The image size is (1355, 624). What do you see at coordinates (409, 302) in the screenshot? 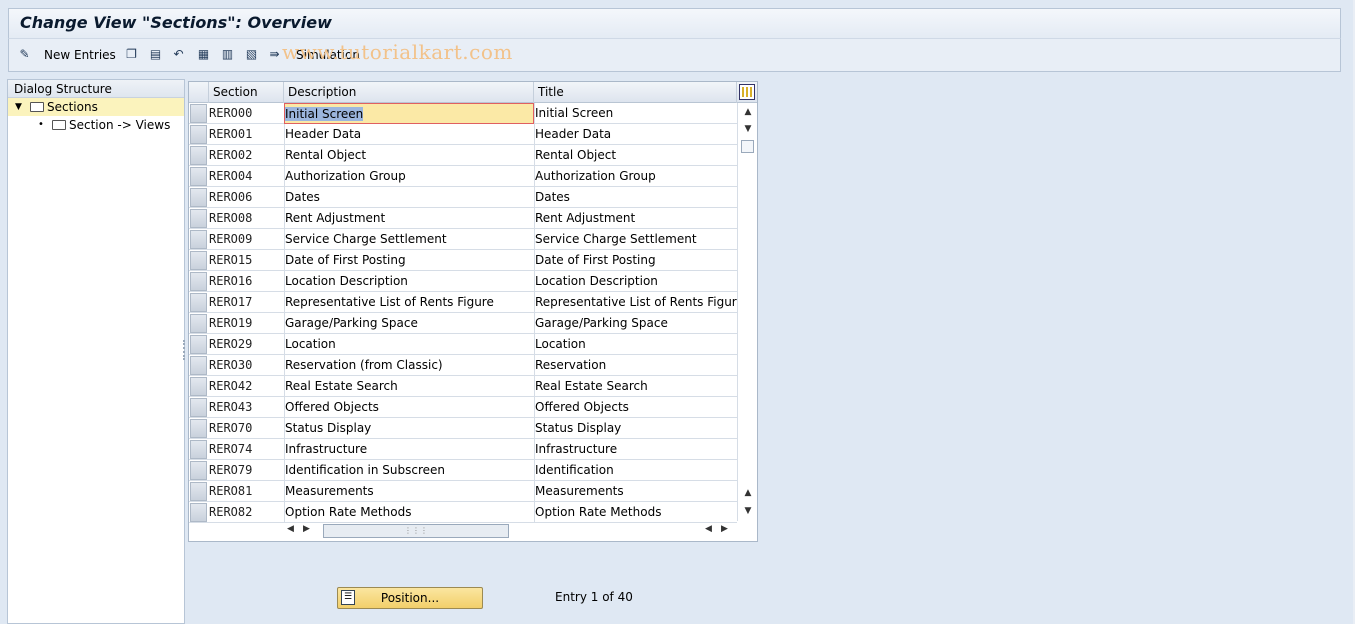
I see `cell-description: Representative List of Rents Figure` at bounding box center [409, 302].